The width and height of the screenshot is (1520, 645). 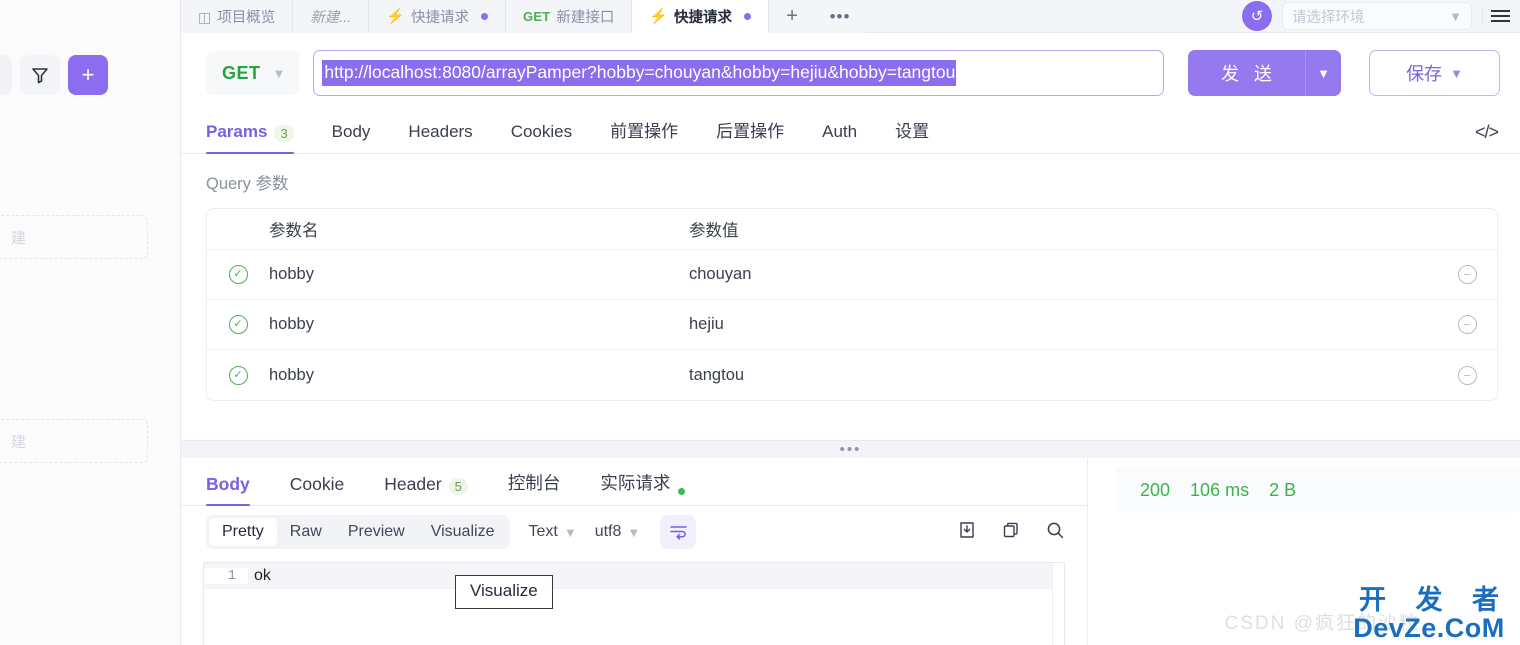 I want to click on environment-placeholder: 请选择环境, so click(x=1328, y=17).